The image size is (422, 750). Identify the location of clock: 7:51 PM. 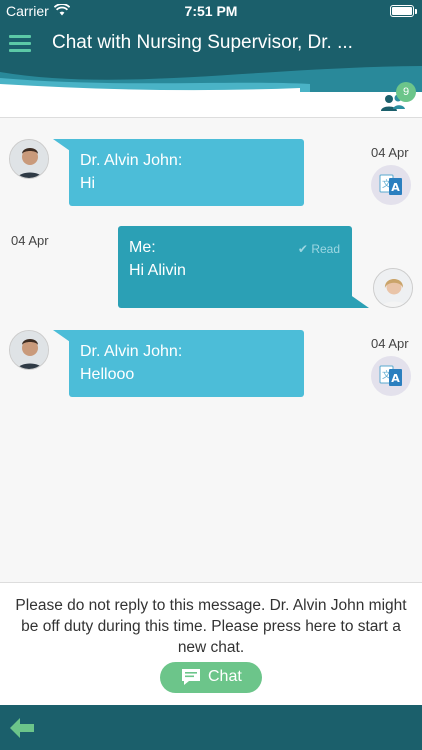
(211, 11).